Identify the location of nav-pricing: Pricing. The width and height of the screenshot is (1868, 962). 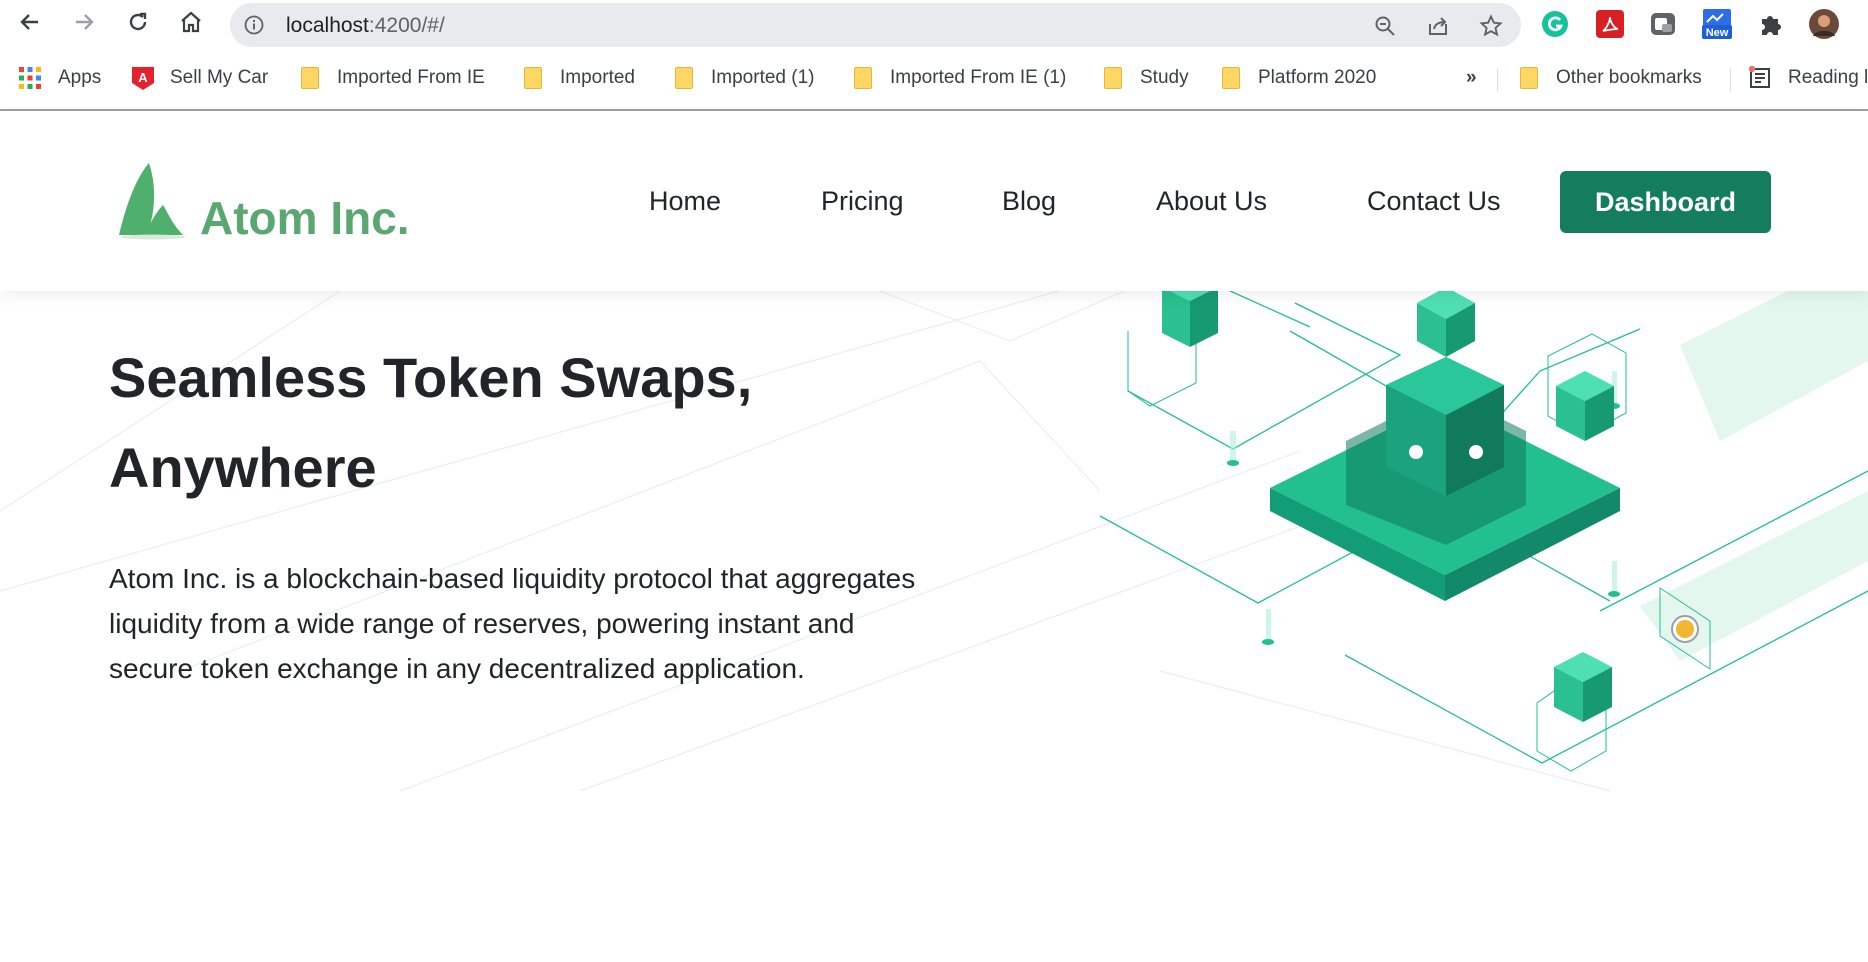
(862, 201).